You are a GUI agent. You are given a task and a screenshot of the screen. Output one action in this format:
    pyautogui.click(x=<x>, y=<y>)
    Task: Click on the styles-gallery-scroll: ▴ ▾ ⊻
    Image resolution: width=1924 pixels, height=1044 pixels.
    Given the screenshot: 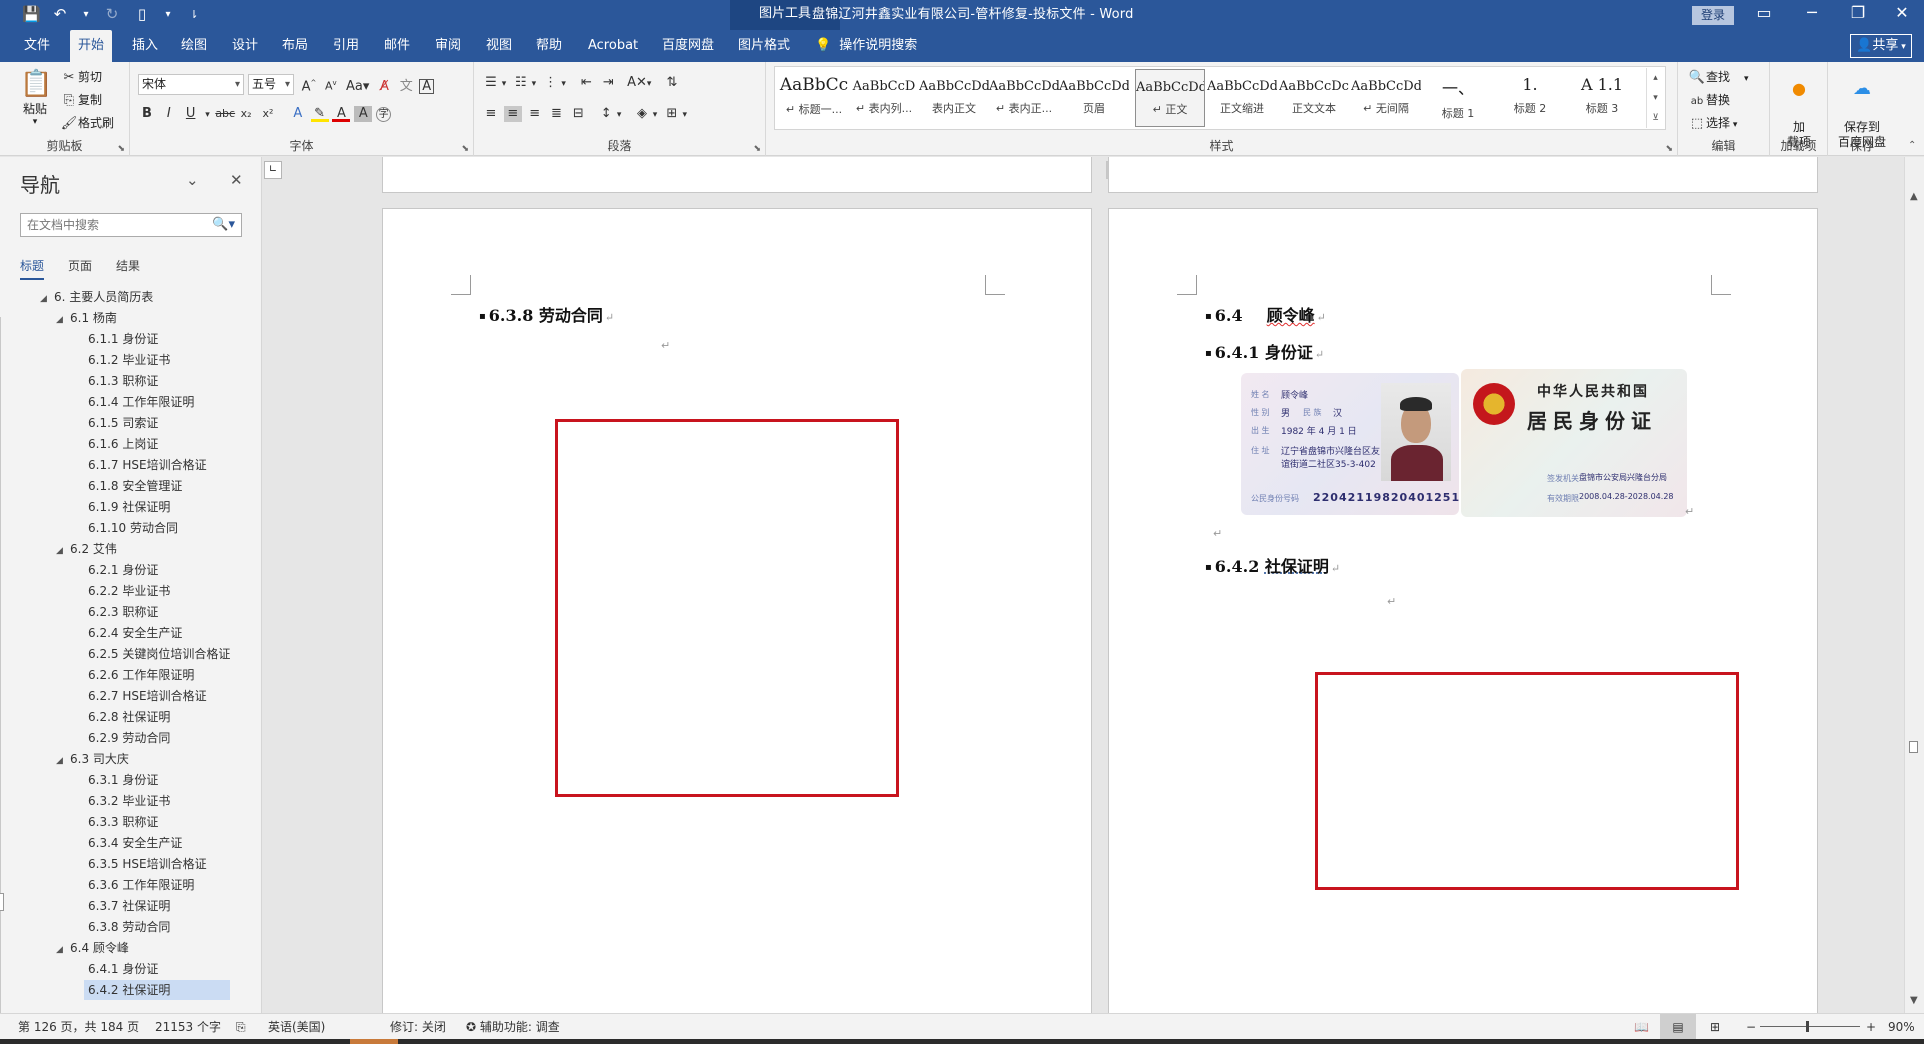 What is the action you would take?
    pyautogui.click(x=1655, y=98)
    